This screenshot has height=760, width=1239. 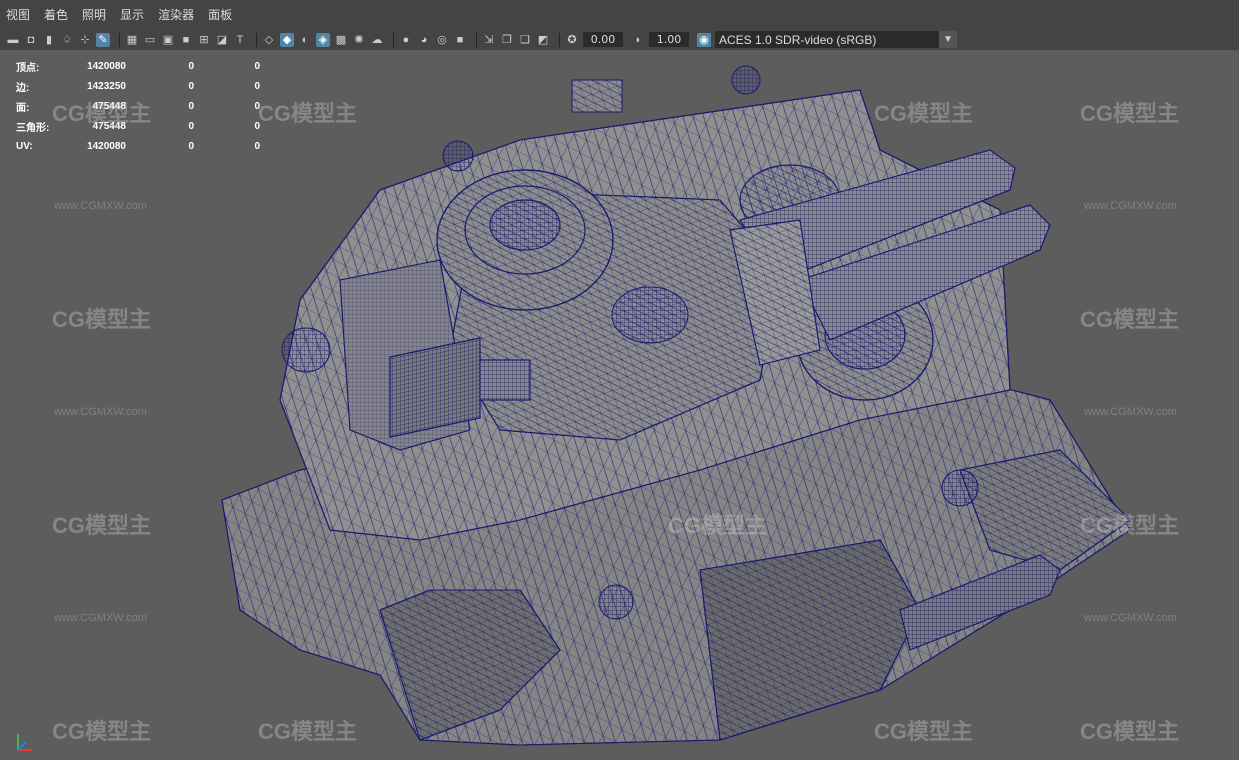 I want to click on default-material-icon: ◐, so click(x=305, y=40).